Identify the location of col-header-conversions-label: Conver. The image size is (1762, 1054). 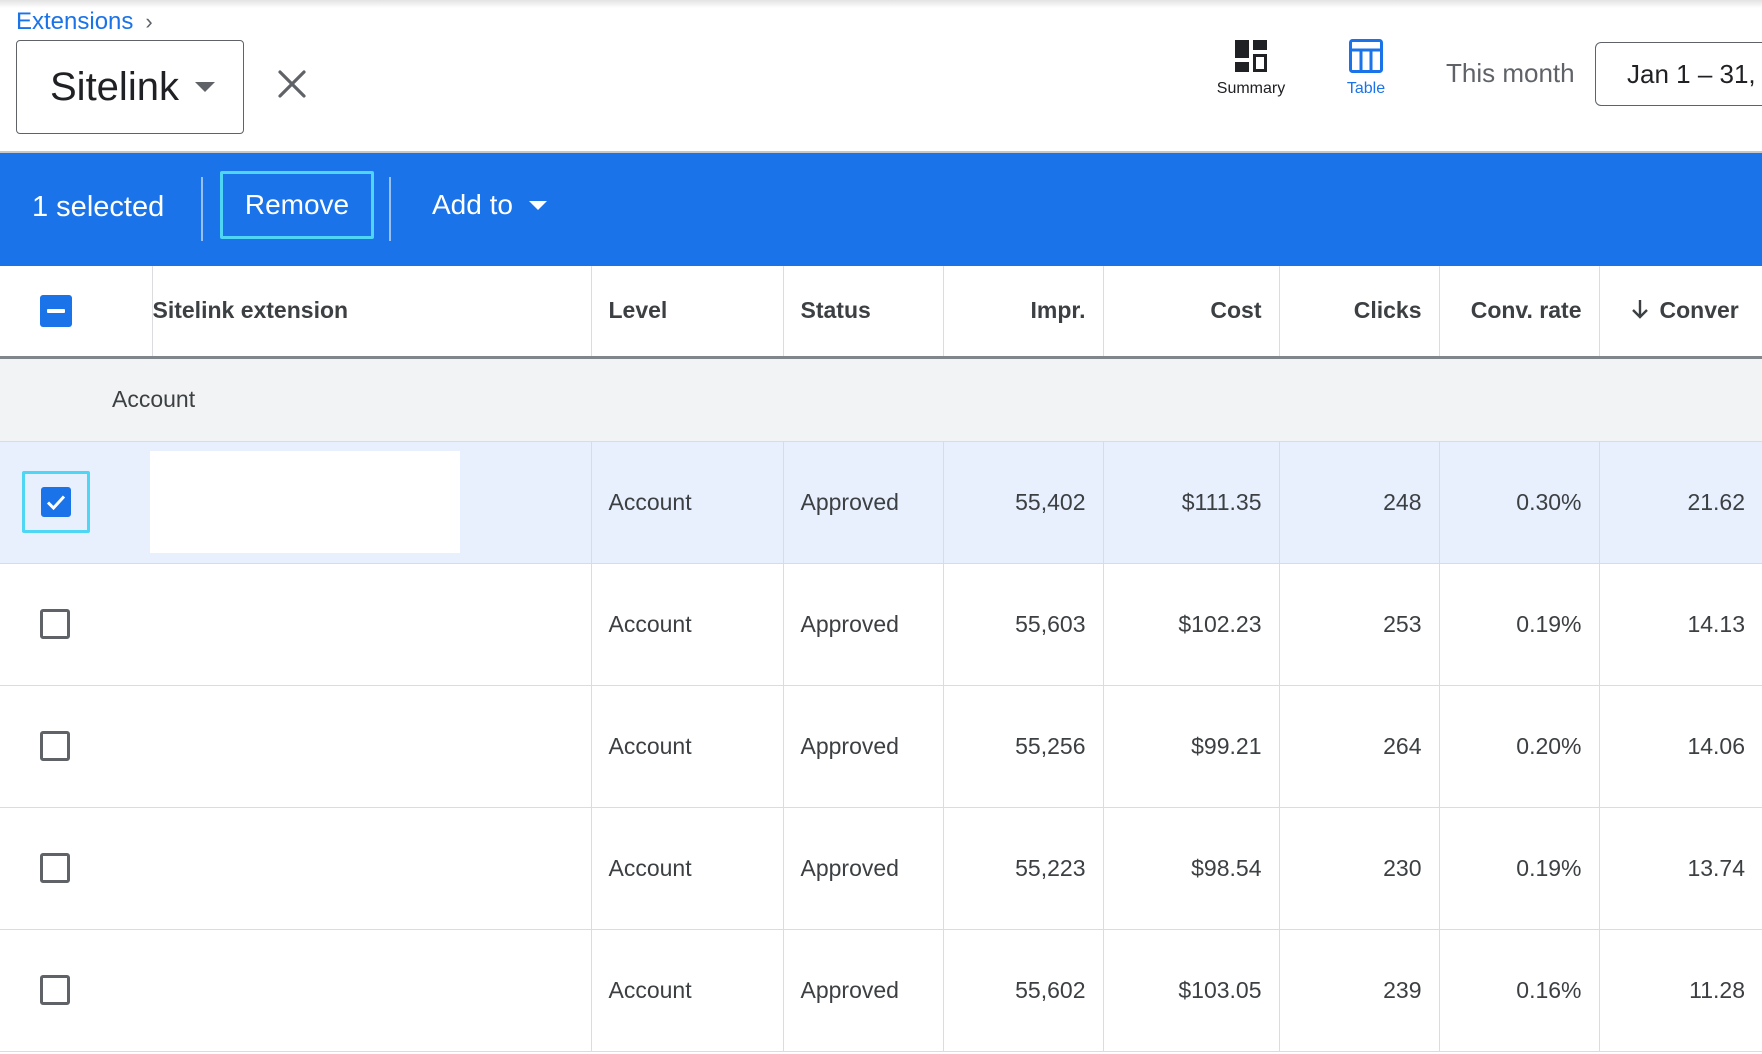
(1699, 310).